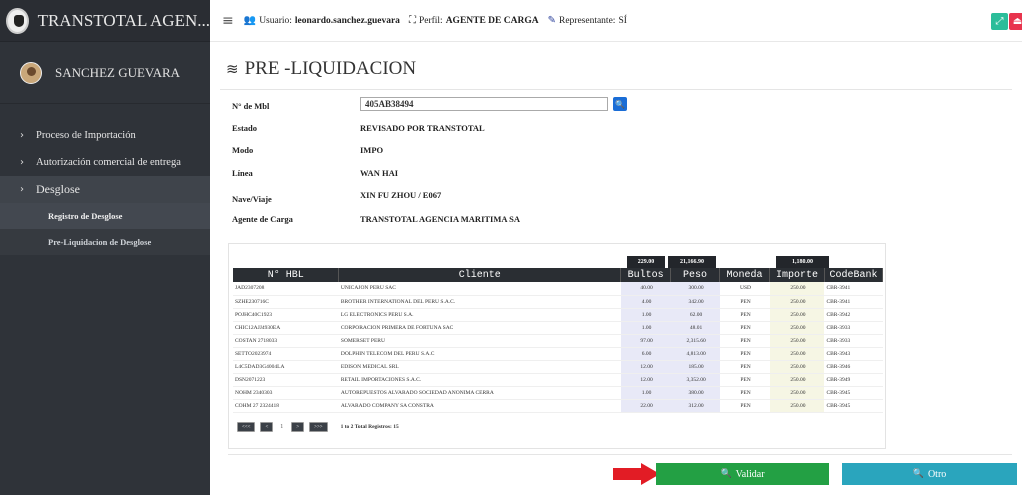 The width and height of the screenshot is (1022, 495). I want to click on bultos-cell: 6.00, so click(645, 354).